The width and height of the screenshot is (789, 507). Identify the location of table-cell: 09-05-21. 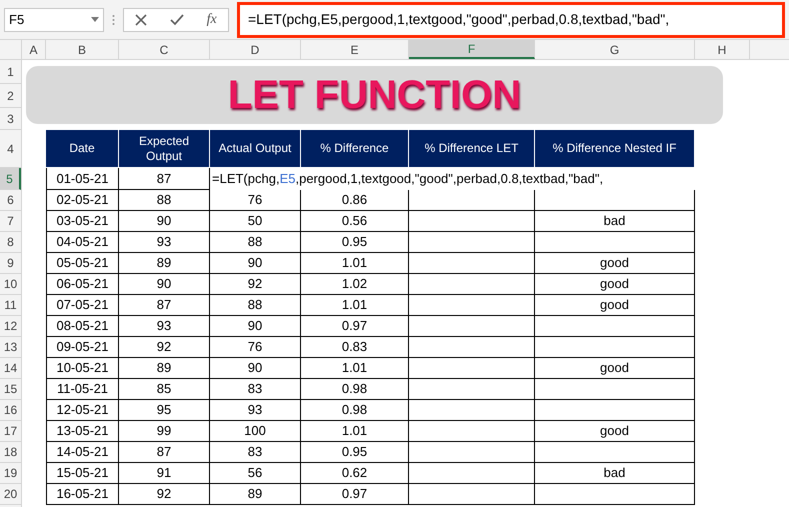
(82, 347).